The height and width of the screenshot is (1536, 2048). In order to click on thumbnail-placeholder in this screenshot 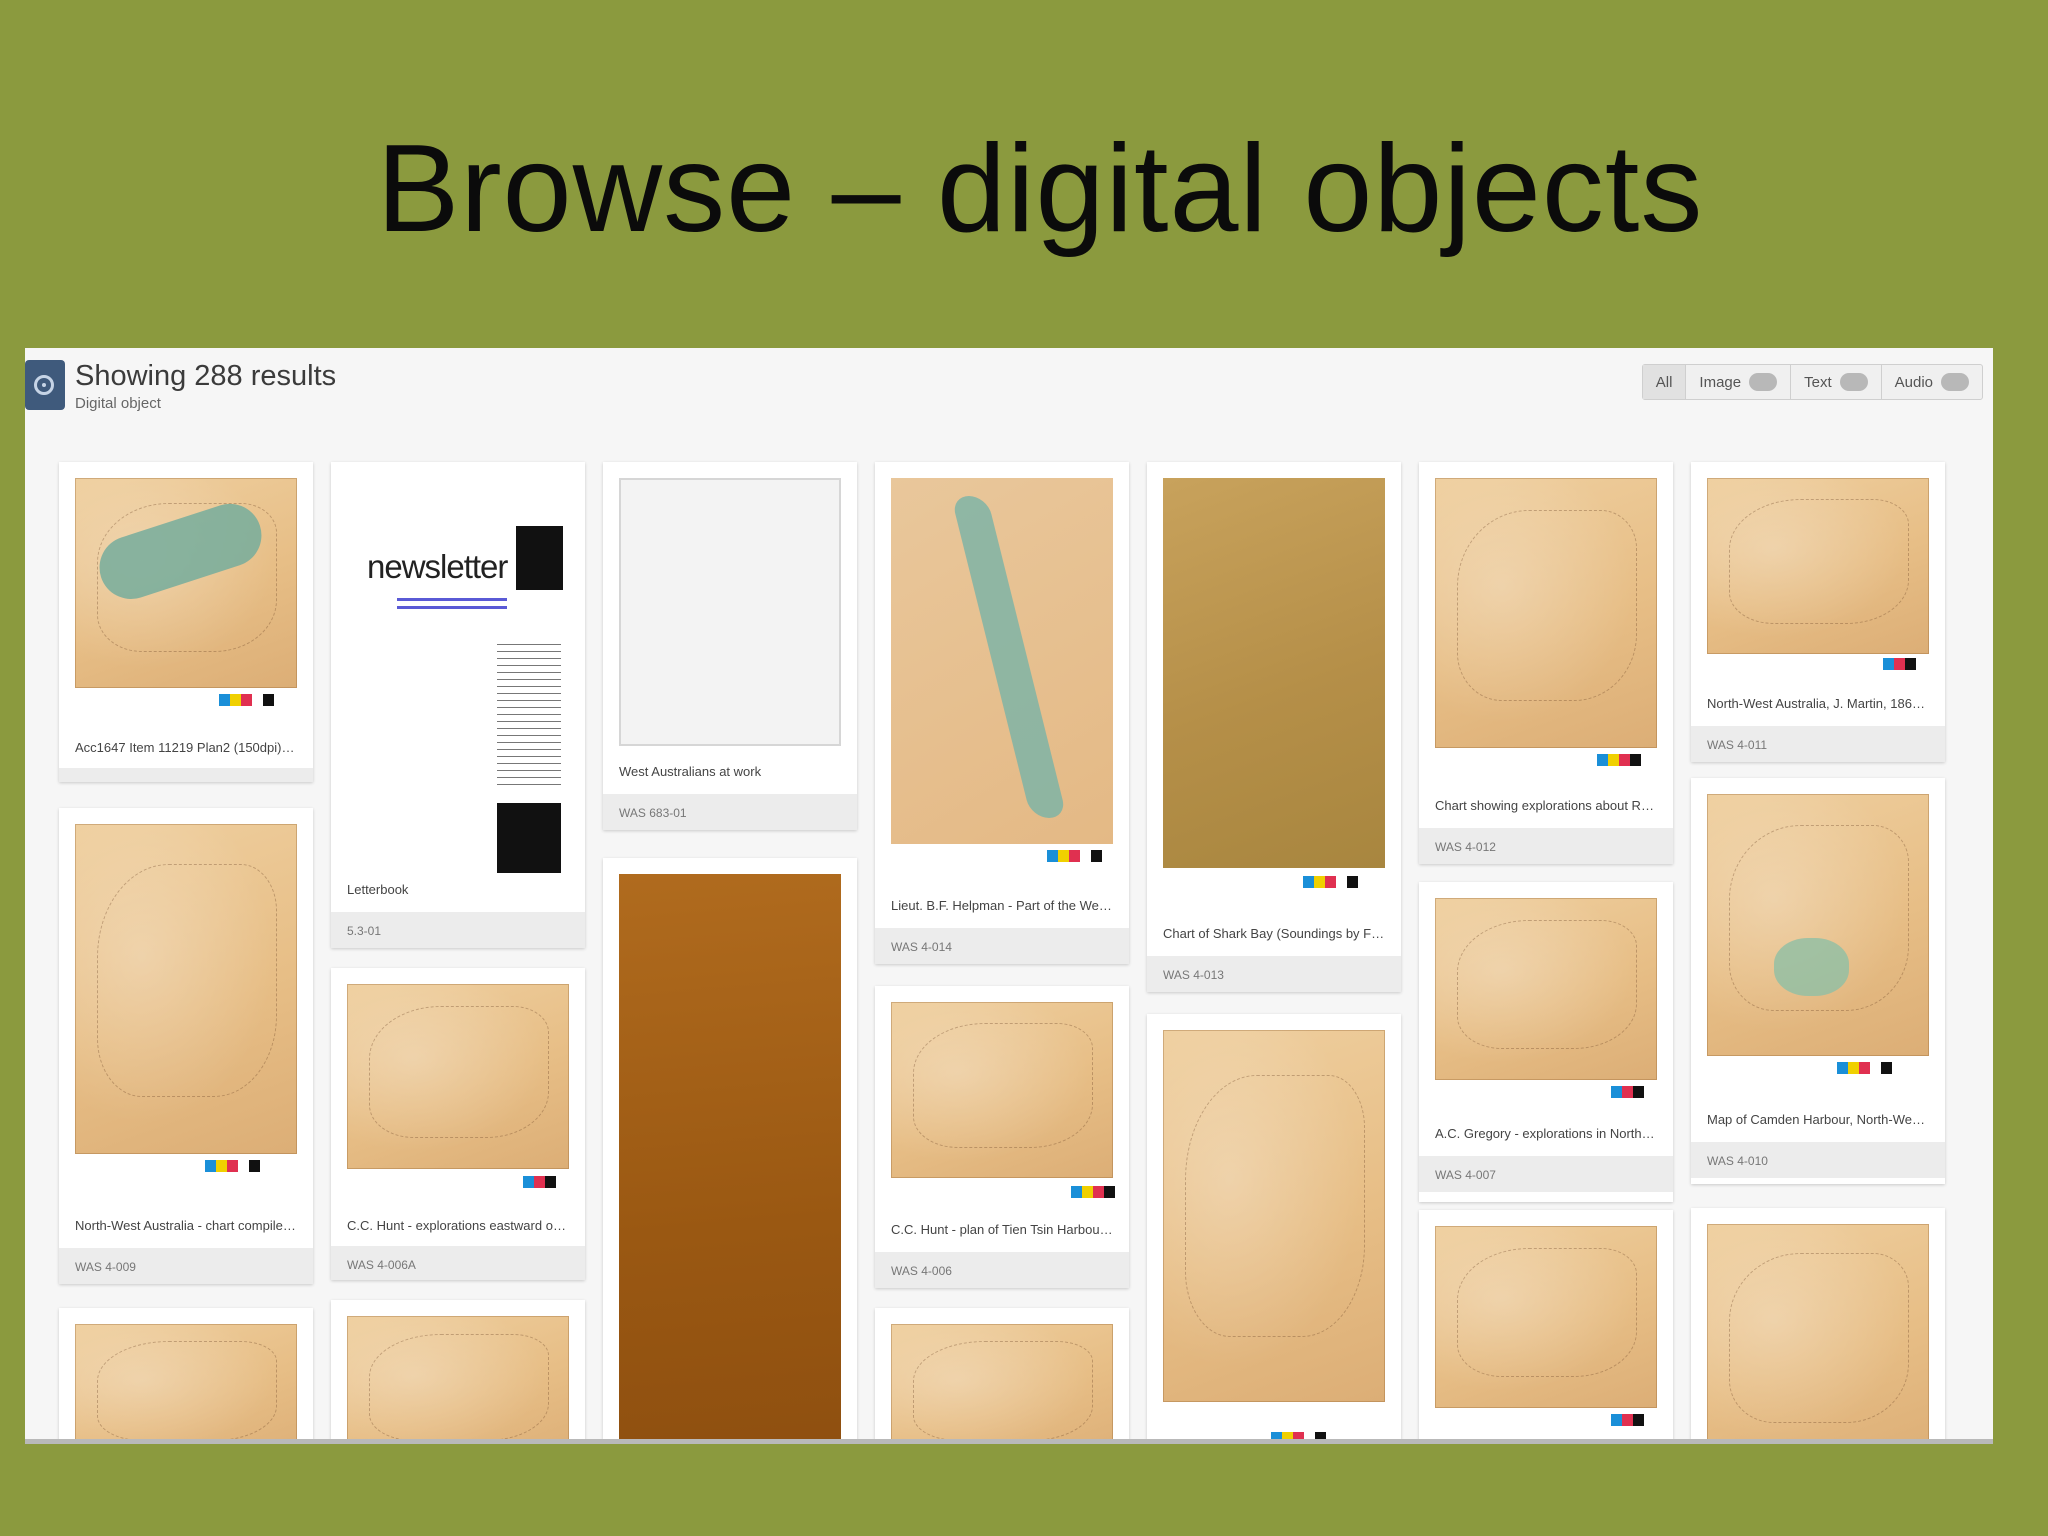, I will do `click(730, 612)`.